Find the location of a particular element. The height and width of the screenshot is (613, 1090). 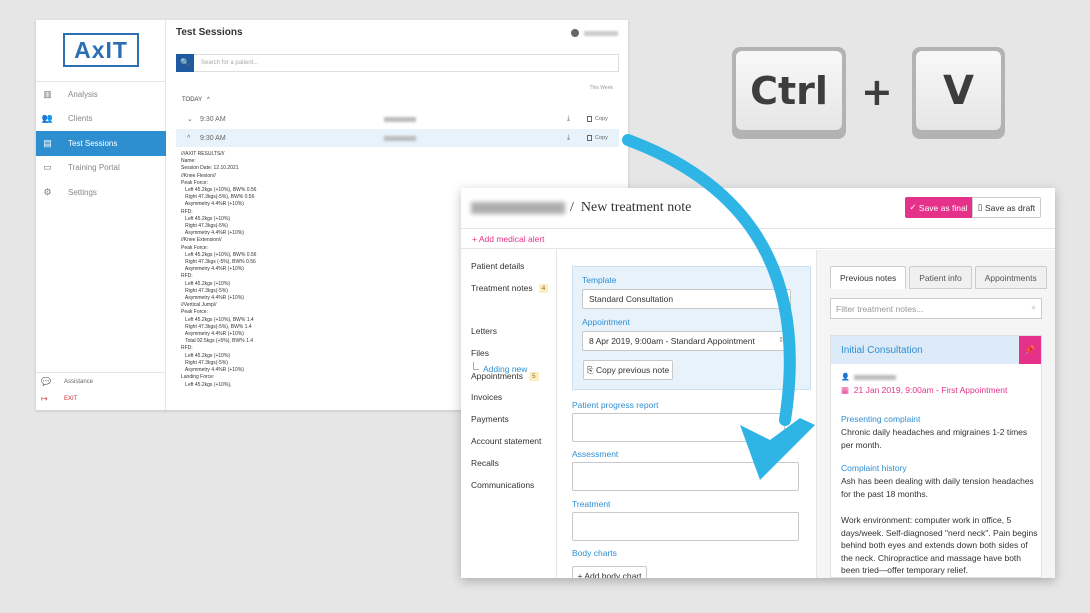

sidebar-item-label: Letters is located at coordinates (484, 331).